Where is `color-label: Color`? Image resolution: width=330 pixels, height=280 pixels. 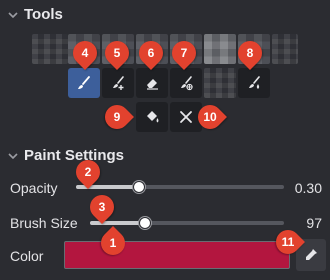
color-label: Color is located at coordinates (27, 256).